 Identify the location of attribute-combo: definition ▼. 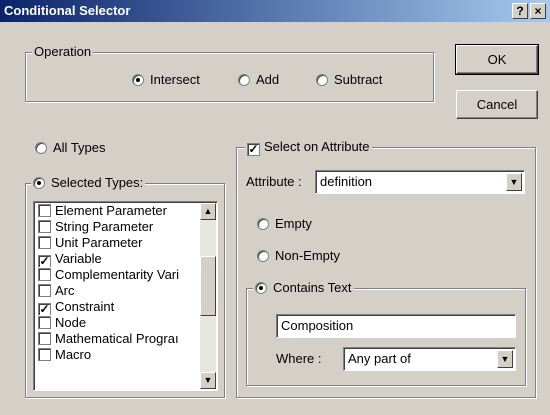
(420, 182).